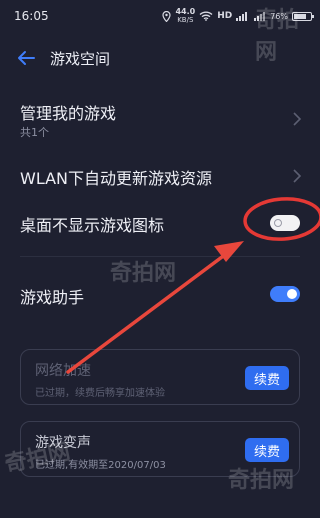 Image resolution: width=320 pixels, height=518 pixels. I want to click on highlight-ellipse, so click(281, 219).